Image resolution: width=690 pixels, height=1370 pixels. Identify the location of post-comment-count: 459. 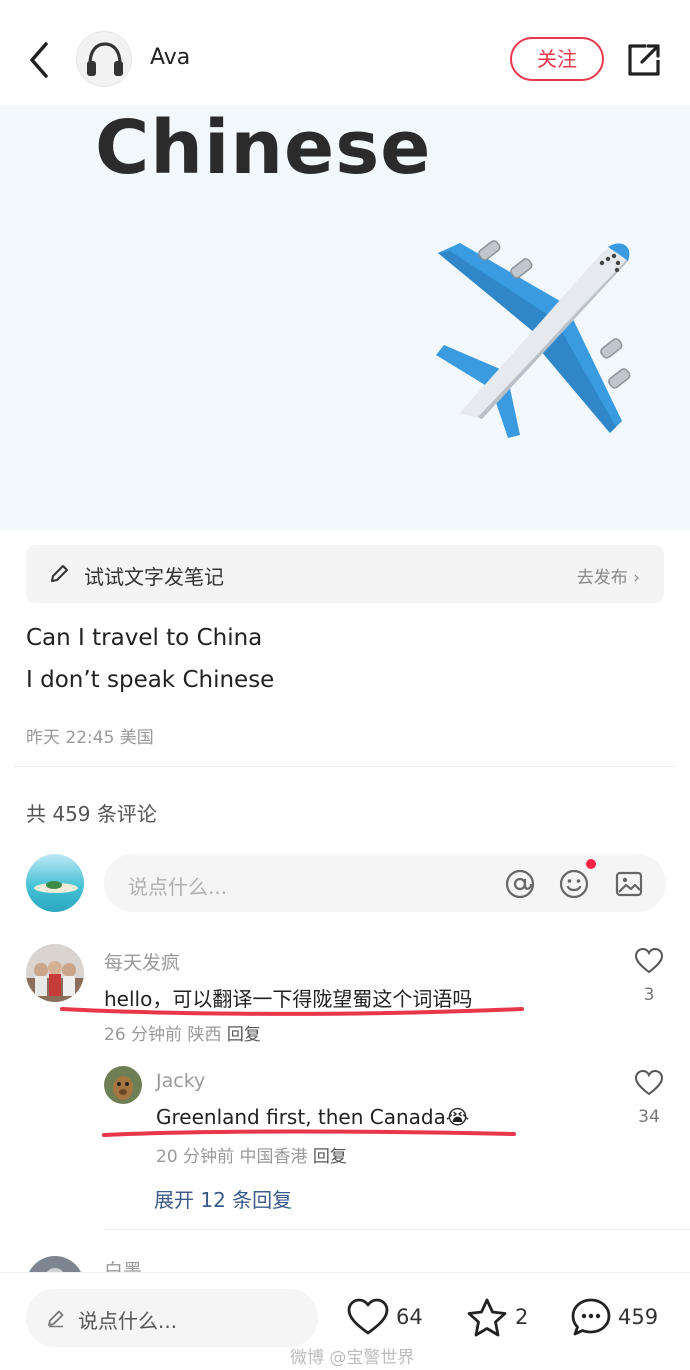
(638, 1317).